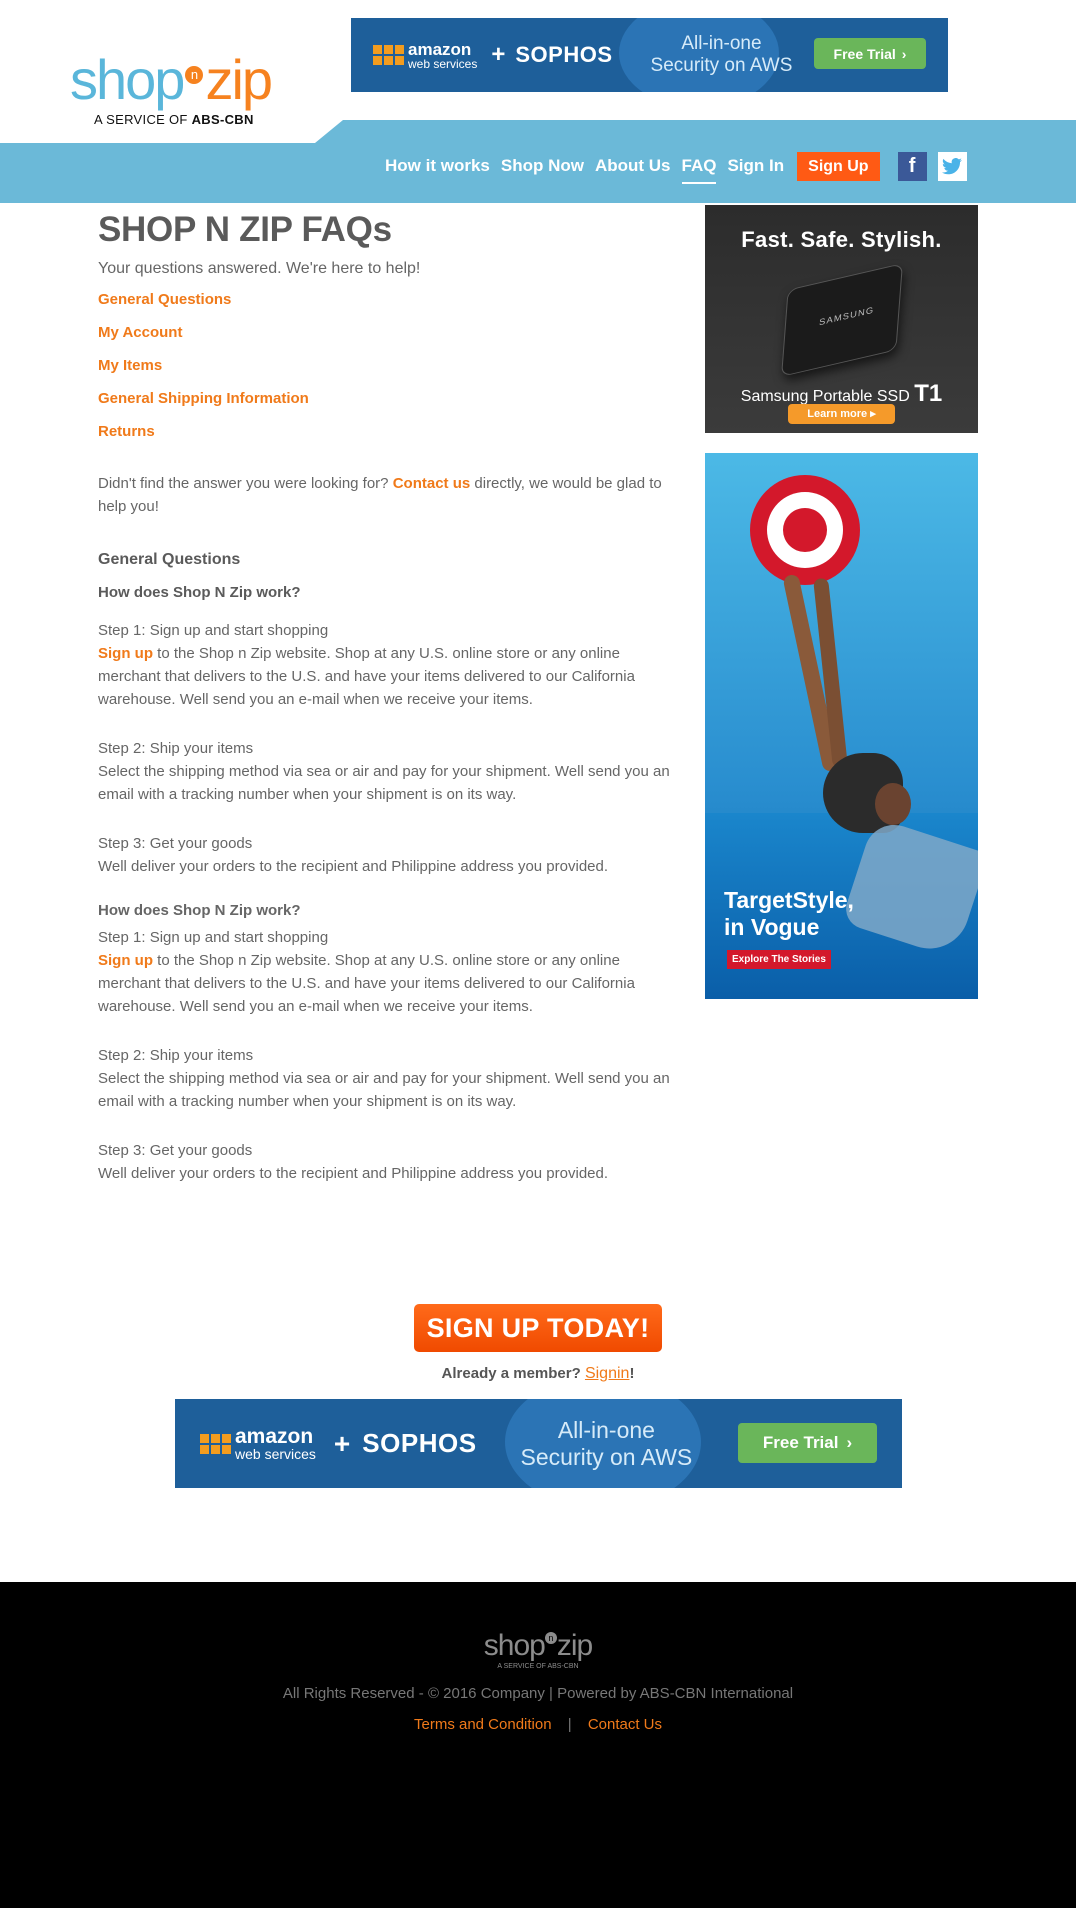 The image size is (1076, 1908). I want to click on target-logo-icon, so click(805, 530).